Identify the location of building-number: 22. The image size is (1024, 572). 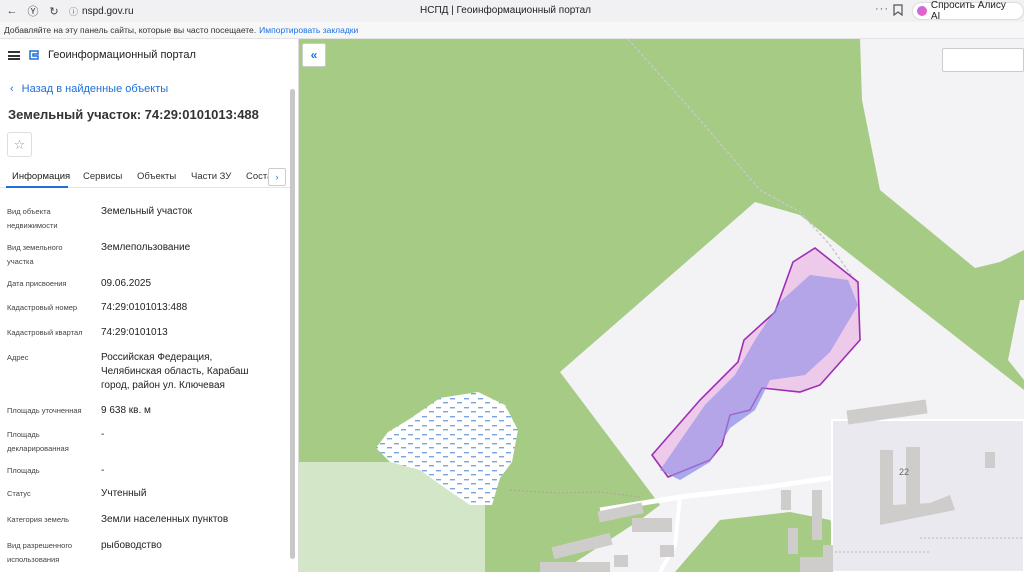
(904, 472).